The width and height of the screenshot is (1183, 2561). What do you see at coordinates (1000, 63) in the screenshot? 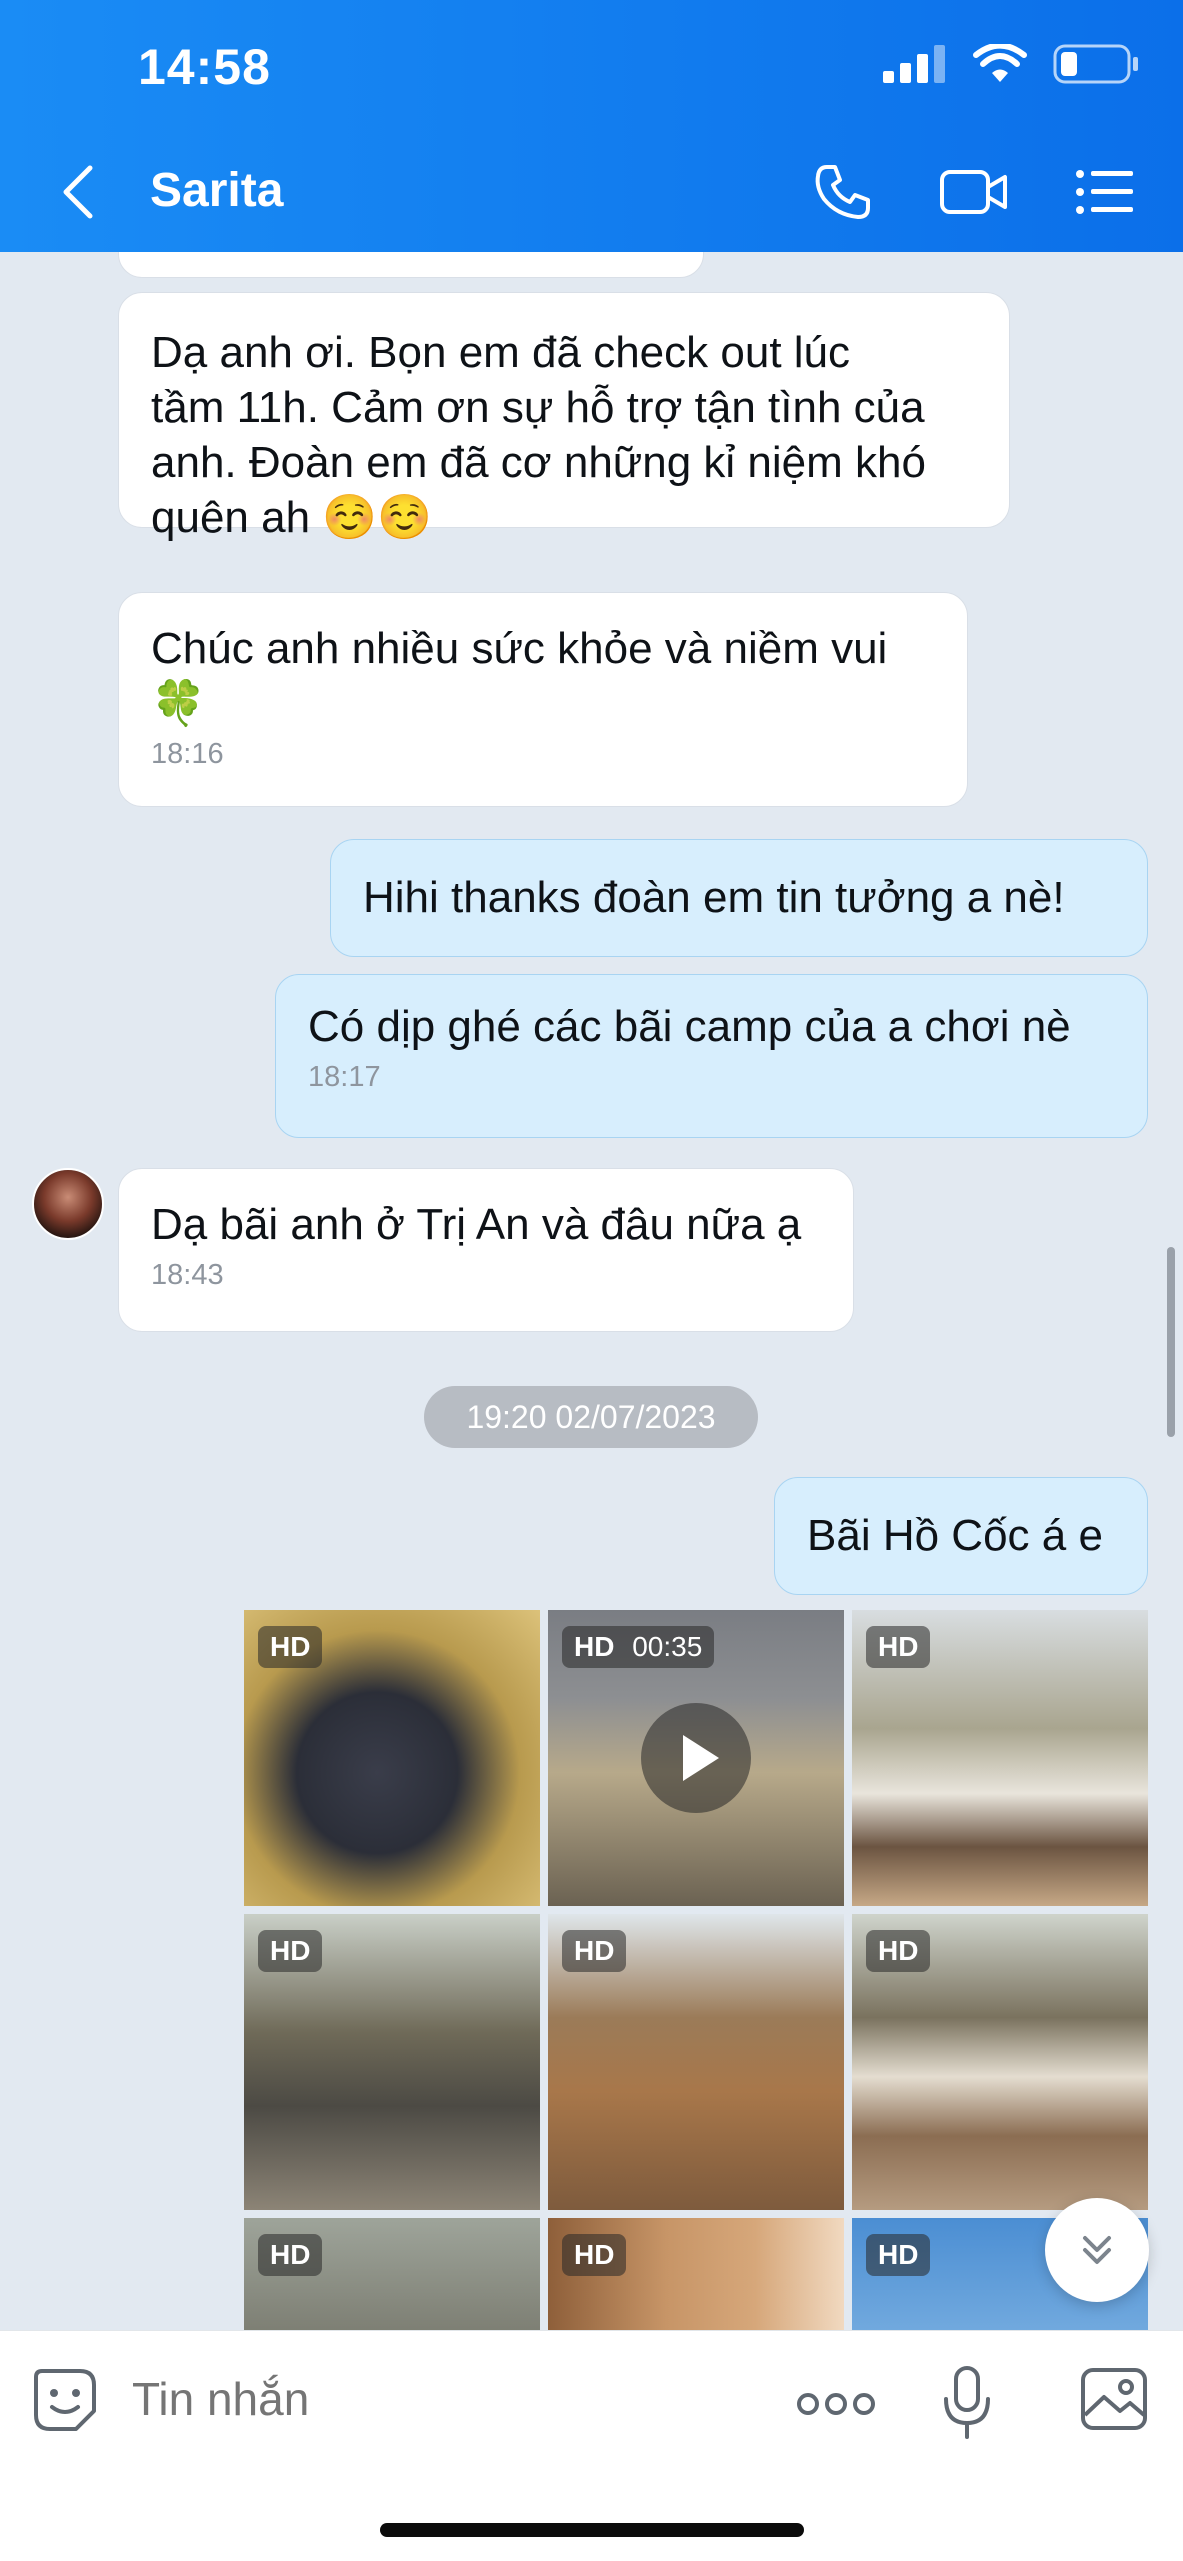
I see `wifi-icon` at bounding box center [1000, 63].